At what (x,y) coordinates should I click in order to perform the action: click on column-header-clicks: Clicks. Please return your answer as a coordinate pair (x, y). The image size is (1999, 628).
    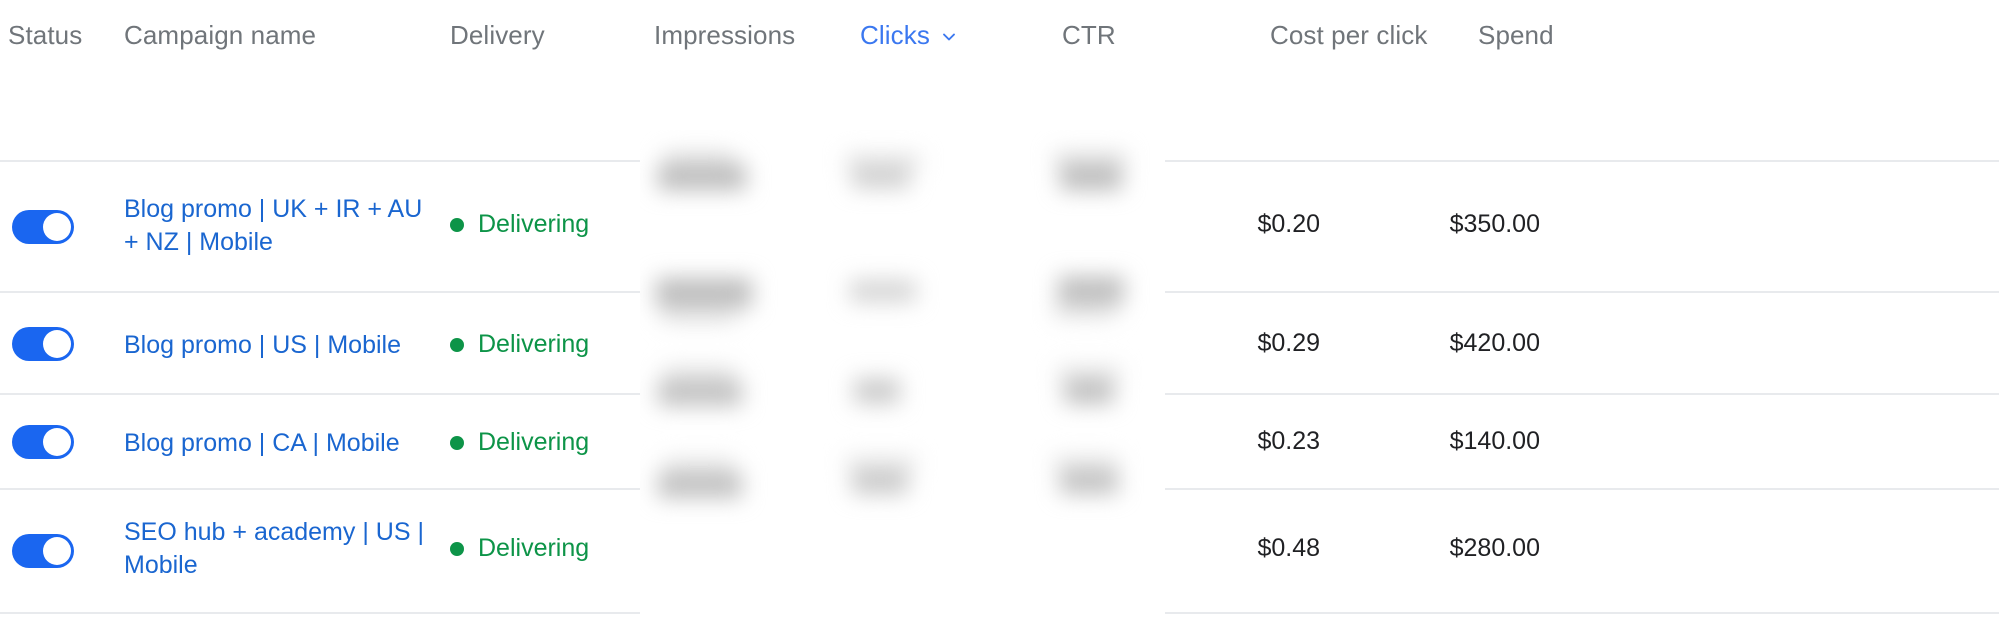
    Looking at the image, I should click on (960, 35).